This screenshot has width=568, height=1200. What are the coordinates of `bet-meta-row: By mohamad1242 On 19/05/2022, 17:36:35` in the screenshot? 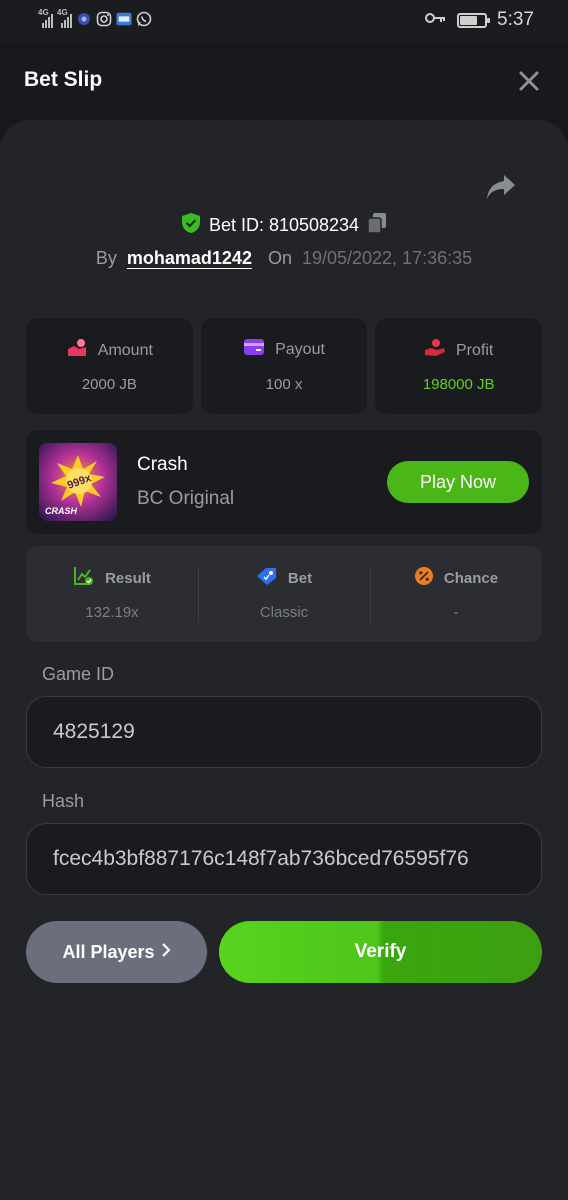 It's located at (284, 258).